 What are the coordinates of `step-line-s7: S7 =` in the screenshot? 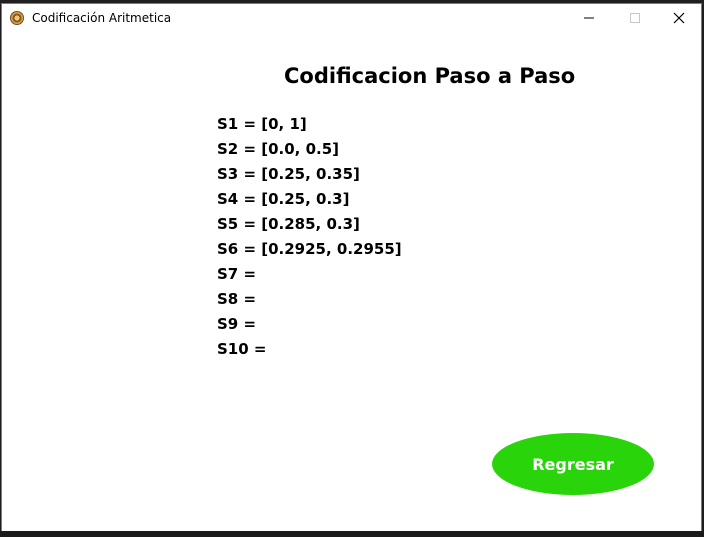 It's located at (237, 274).